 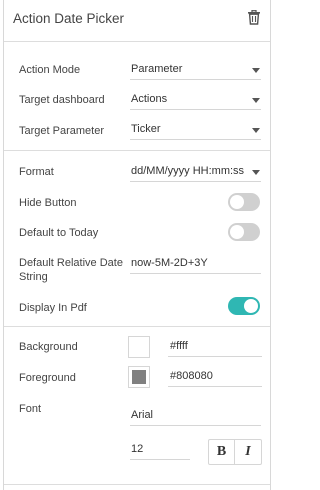 What do you see at coordinates (48, 347) in the screenshot?
I see `background-label: Background` at bounding box center [48, 347].